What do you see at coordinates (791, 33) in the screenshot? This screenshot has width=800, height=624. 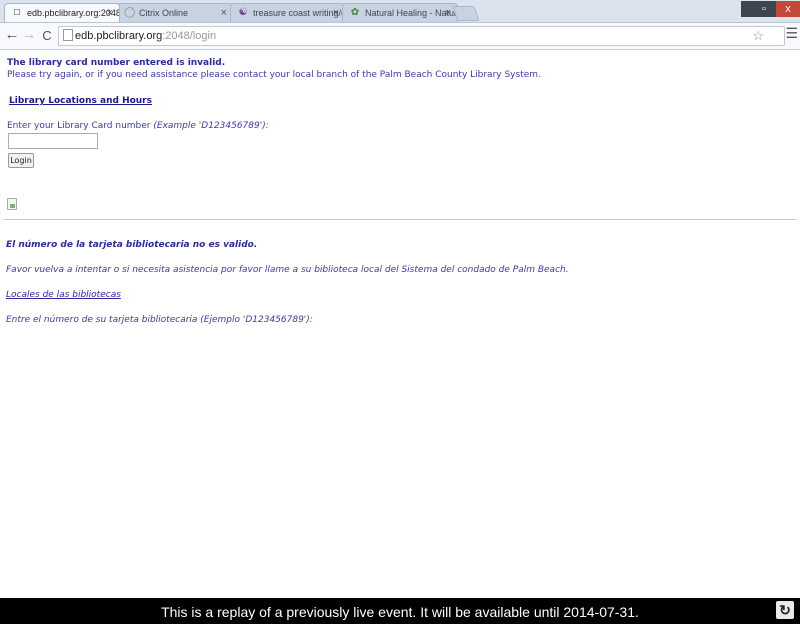 I see `menu-icon: ☰` at bounding box center [791, 33].